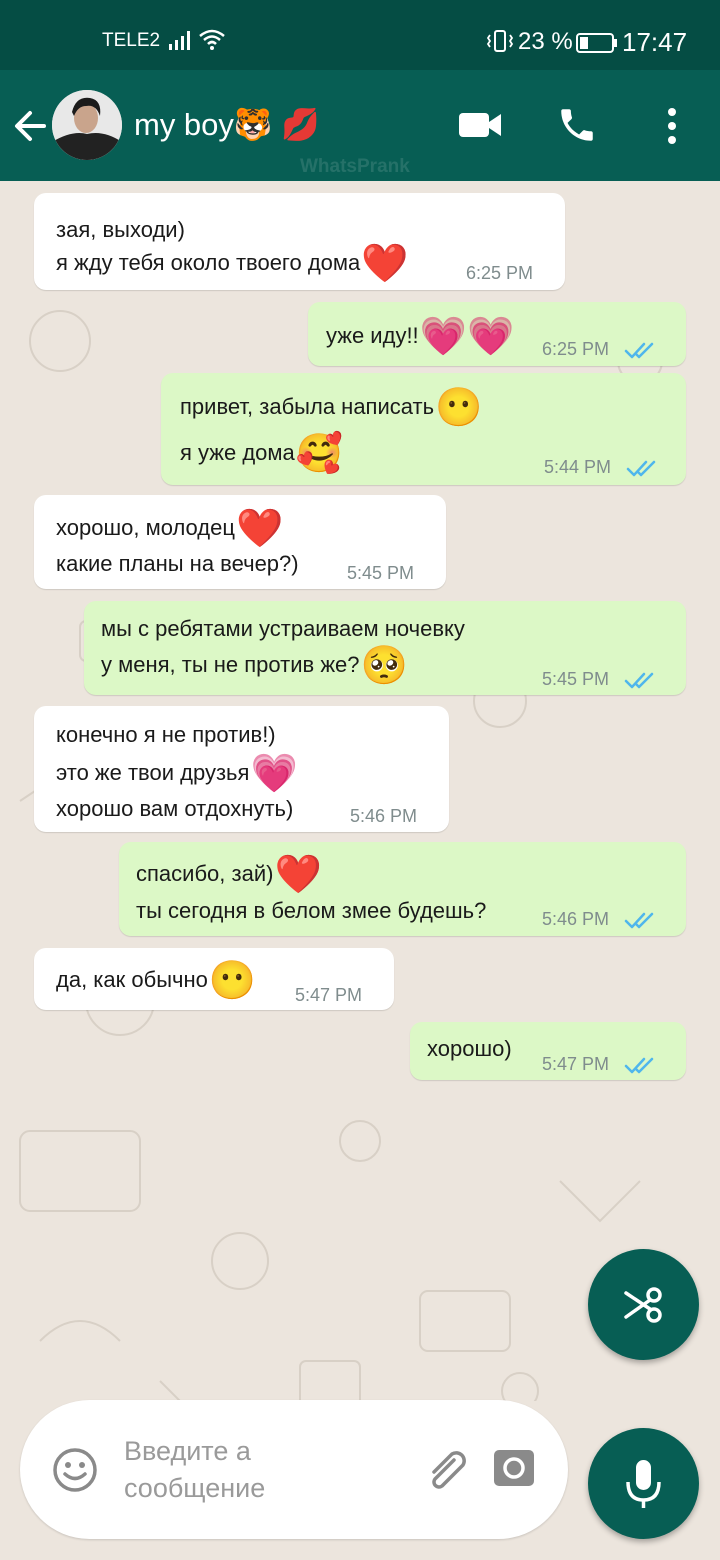 The height and width of the screenshot is (1560, 720). Describe the element at coordinates (545, 41) in the screenshot. I see `battery-percentage: 23 %` at that location.